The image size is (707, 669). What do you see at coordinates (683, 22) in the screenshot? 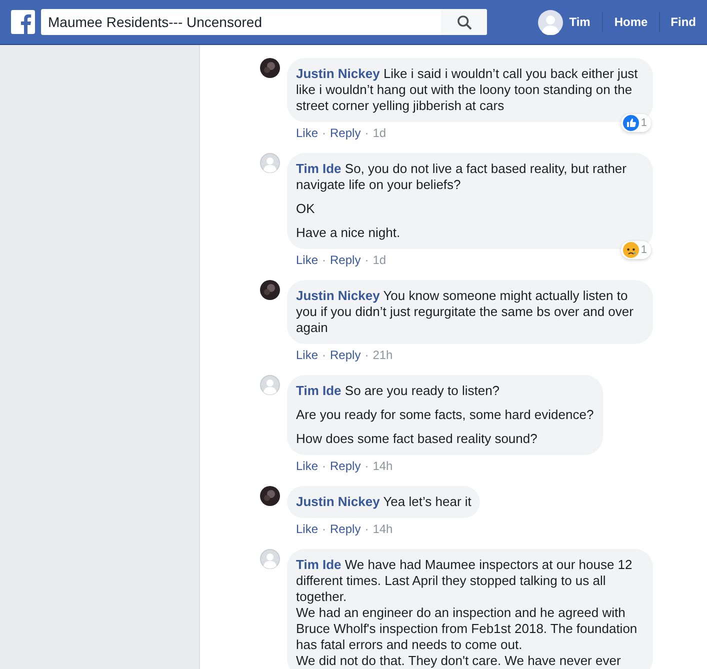
I see `nav-link: Find` at bounding box center [683, 22].